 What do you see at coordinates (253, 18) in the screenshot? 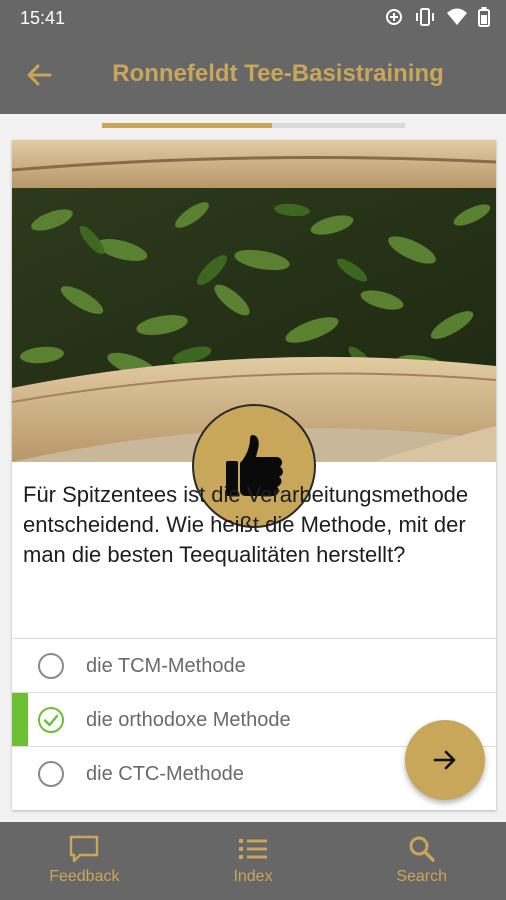
I see `status-bar: 15:41` at bounding box center [253, 18].